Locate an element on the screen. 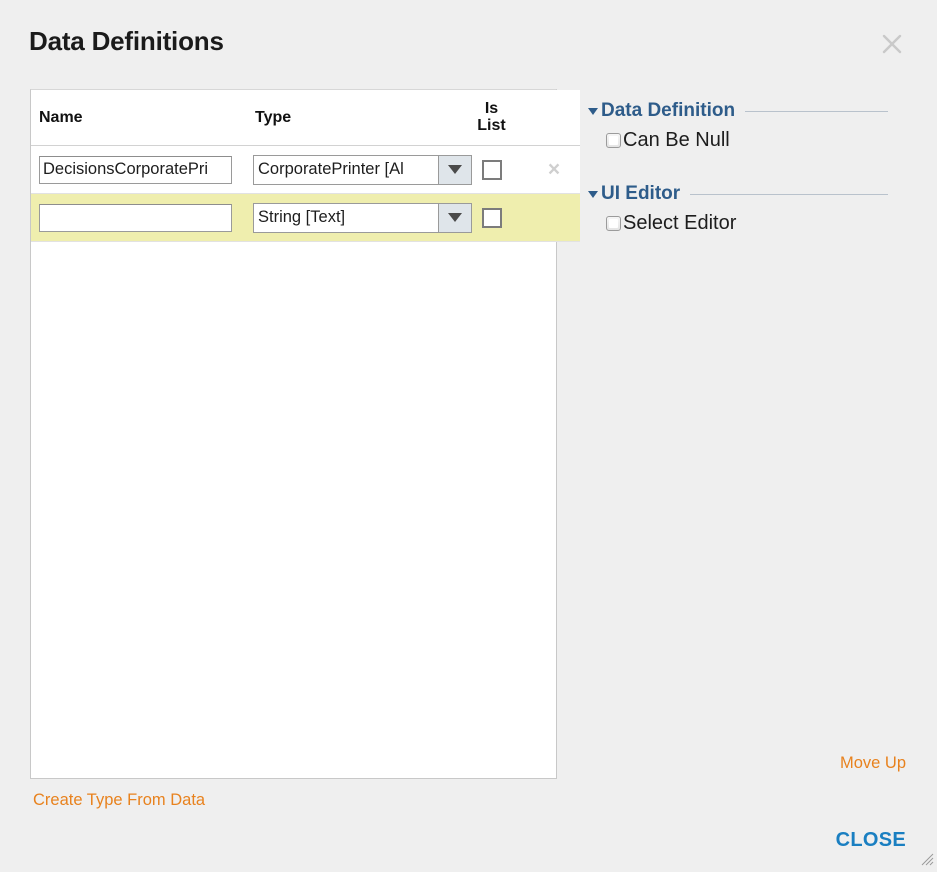 This screenshot has height=872, width=937. column-header-is-list-line1: Is is located at coordinates (491, 108).